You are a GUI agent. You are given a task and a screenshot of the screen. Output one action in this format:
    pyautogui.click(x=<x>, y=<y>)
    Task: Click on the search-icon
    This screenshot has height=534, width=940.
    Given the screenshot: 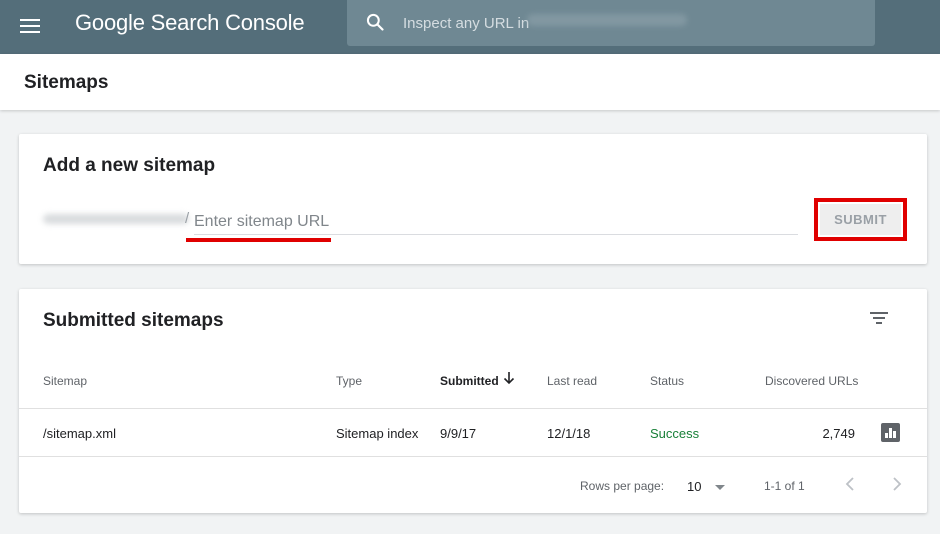 What is the action you would take?
    pyautogui.click(x=375, y=22)
    